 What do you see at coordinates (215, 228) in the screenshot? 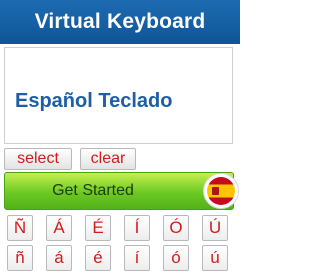
I see `key-upper-u-acute: Ú` at bounding box center [215, 228].